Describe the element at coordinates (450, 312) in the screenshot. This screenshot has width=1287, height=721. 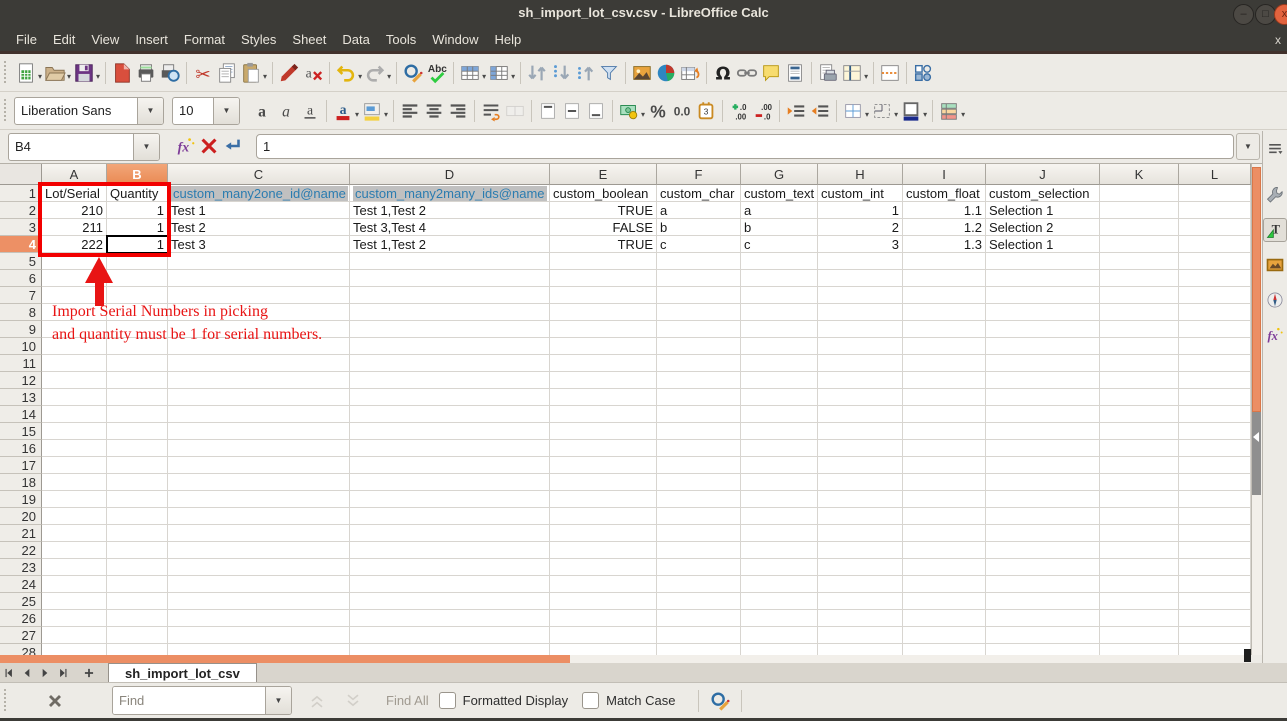
I see `cell-D8` at that location.